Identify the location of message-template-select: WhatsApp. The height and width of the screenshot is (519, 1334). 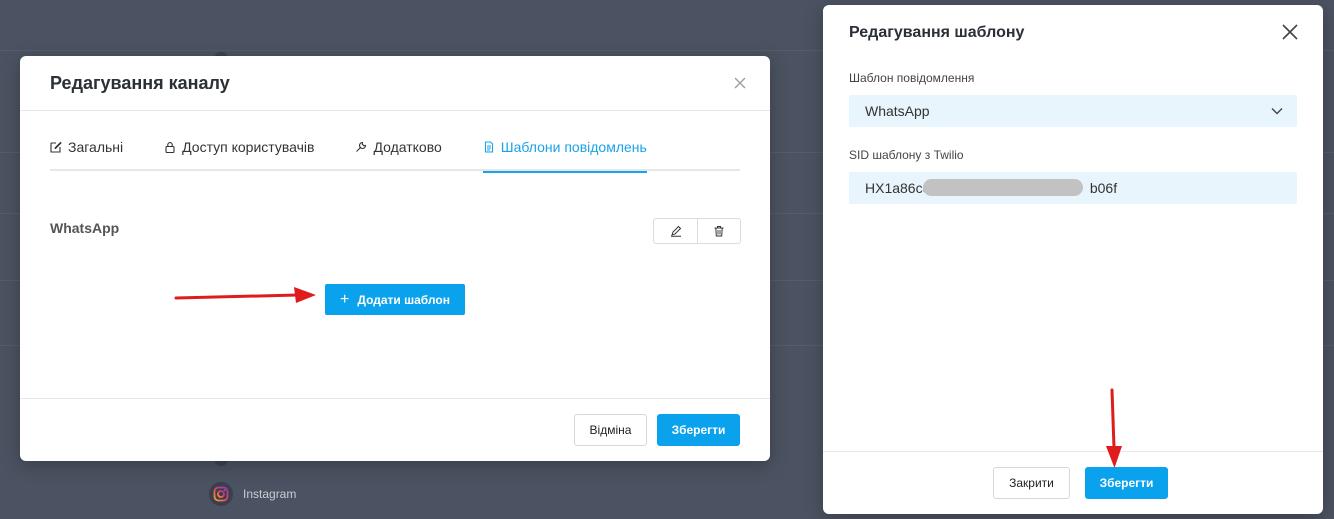
(1073, 111).